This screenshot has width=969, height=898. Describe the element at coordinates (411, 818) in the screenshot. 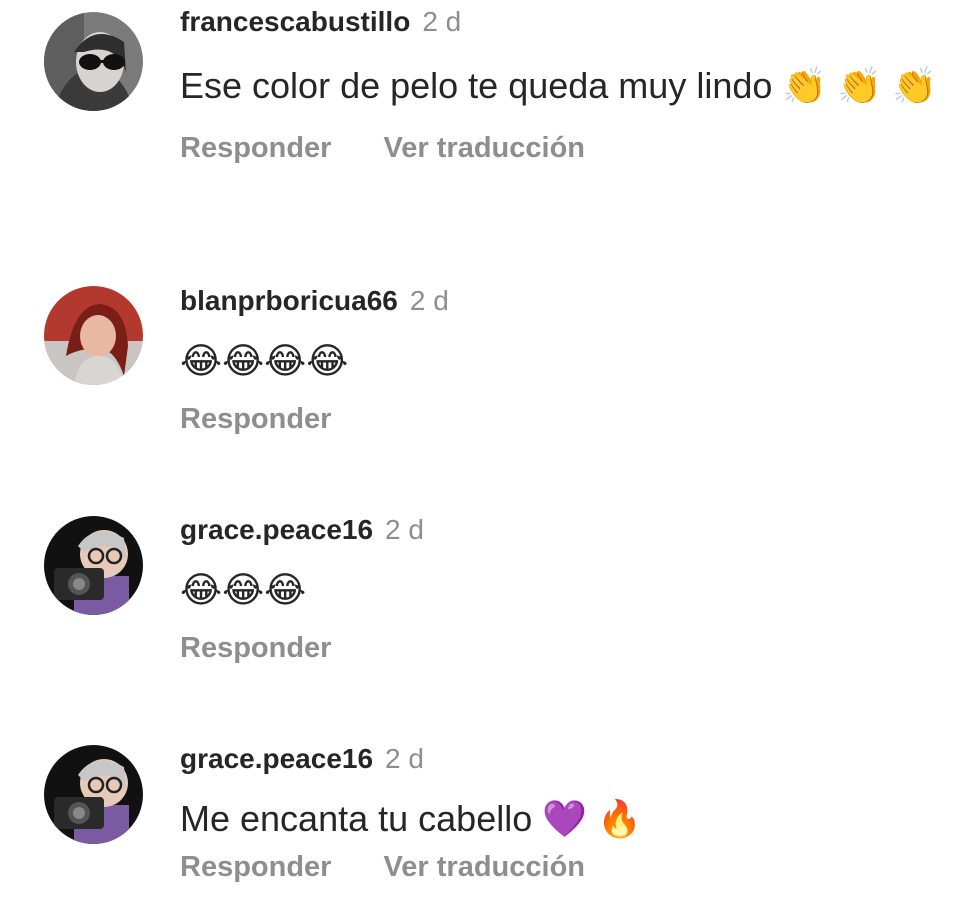

I see `comment-text: Me encanta tu cabello 💜 🔥` at that location.